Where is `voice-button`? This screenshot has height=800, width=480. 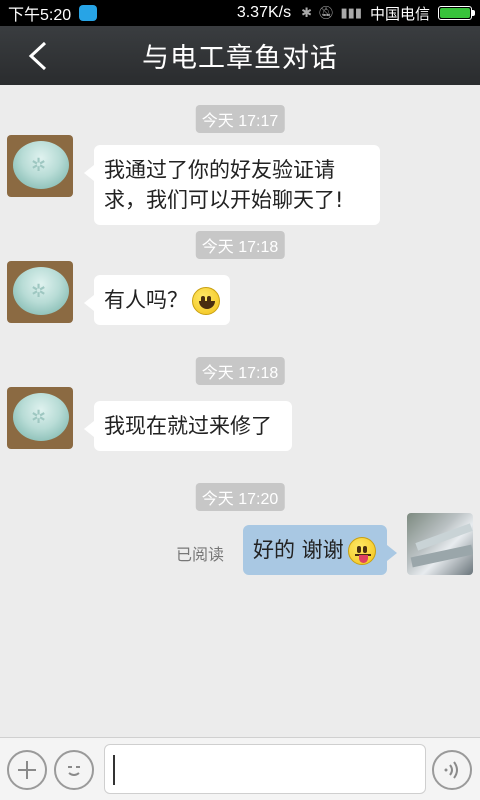
voice-button is located at coordinates (452, 770).